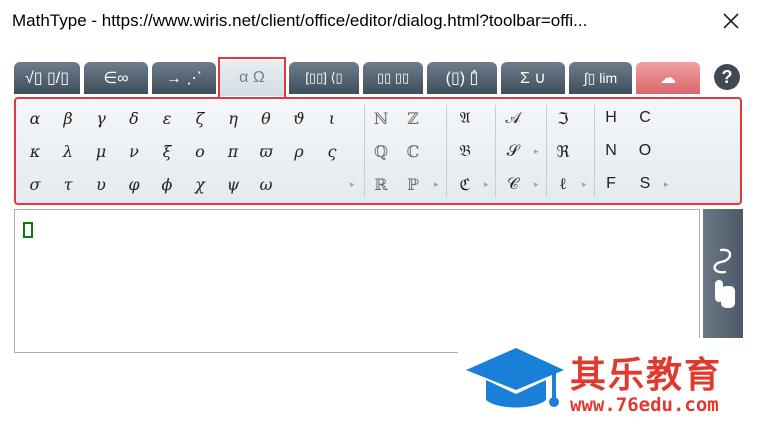 This screenshot has width=757, height=422. What do you see at coordinates (515, 378) in the screenshot?
I see `graduation-cap-icon` at bounding box center [515, 378].